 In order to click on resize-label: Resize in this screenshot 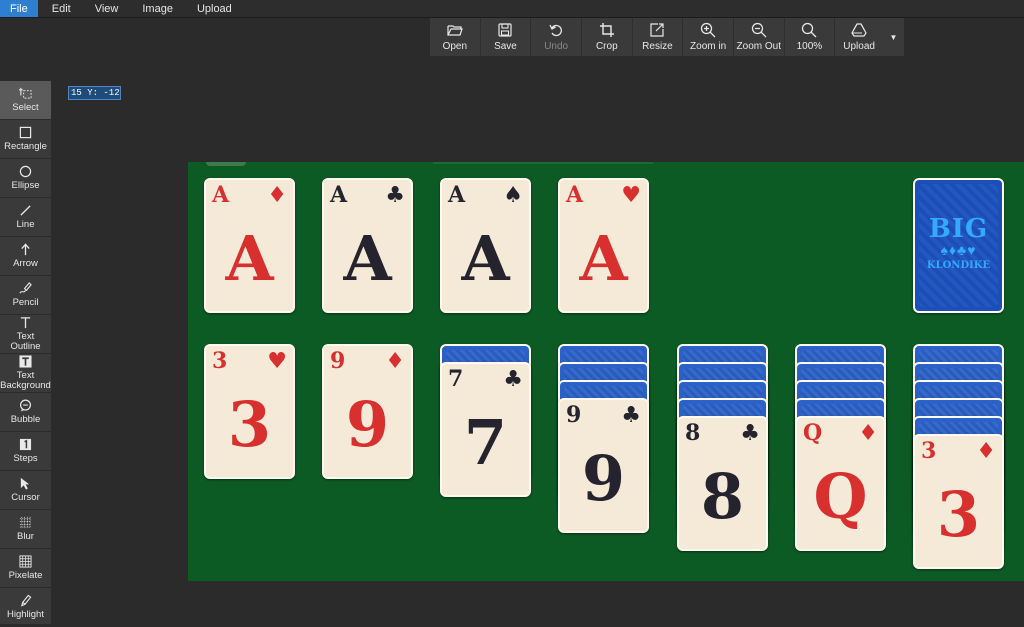, I will do `click(657, 46)`.